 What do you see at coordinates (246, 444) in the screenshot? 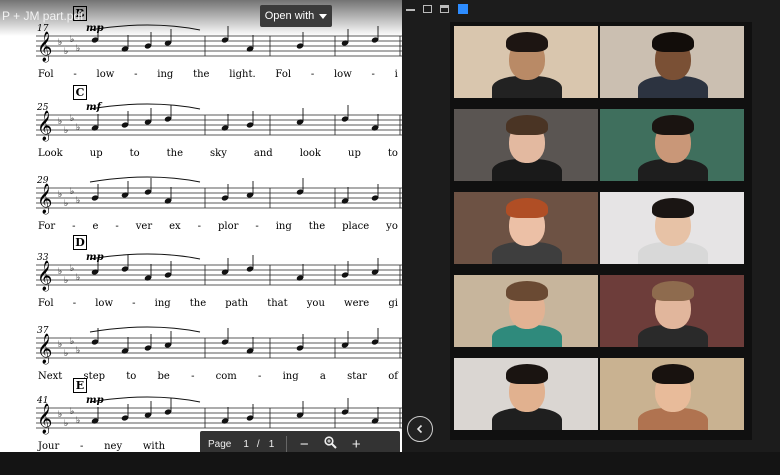
I see `page-number-input: 1` at bounding box center [246, 444].